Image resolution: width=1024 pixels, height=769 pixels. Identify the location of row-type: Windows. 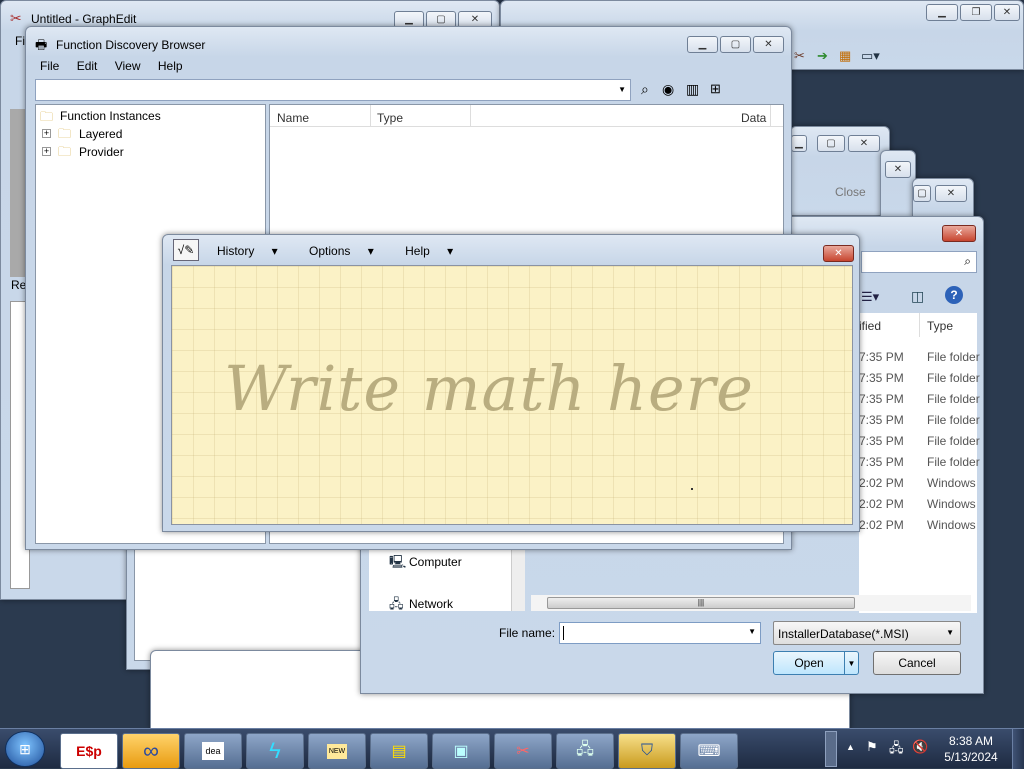
(951, 483).